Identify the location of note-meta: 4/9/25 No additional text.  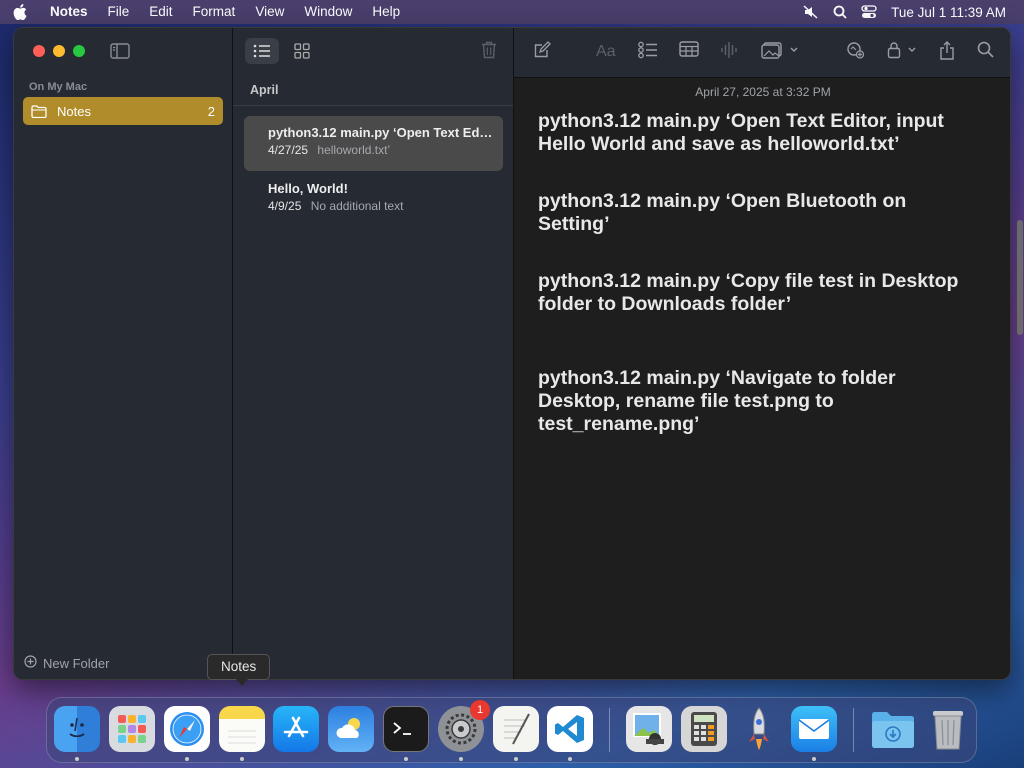
(385, 206).